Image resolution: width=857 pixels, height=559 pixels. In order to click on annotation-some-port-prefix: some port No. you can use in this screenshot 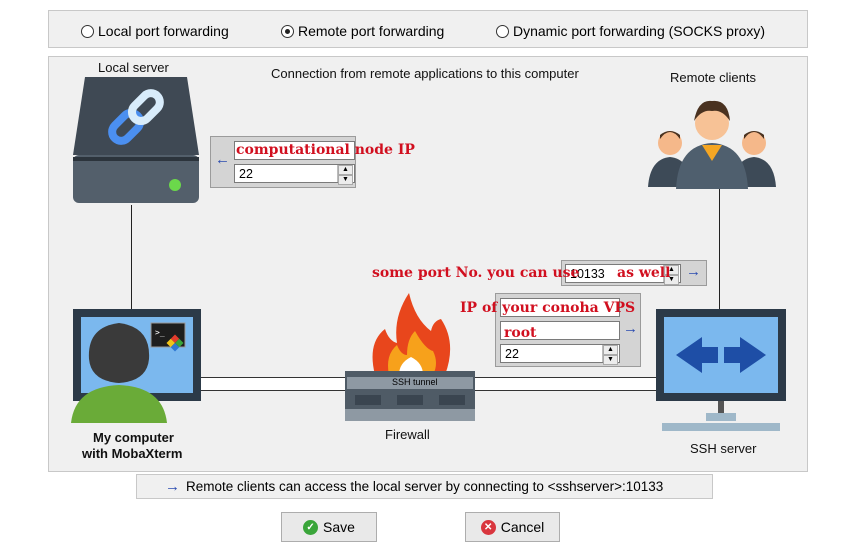, I will do `click(476, 273)`.